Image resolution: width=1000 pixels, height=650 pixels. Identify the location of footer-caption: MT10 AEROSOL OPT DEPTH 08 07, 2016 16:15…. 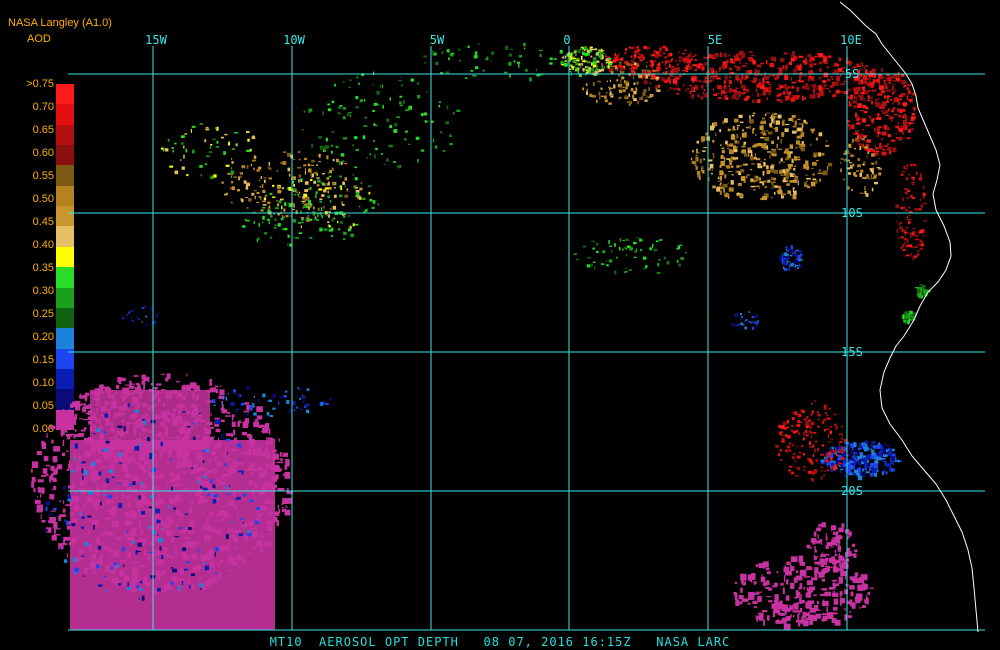
(500, 642).